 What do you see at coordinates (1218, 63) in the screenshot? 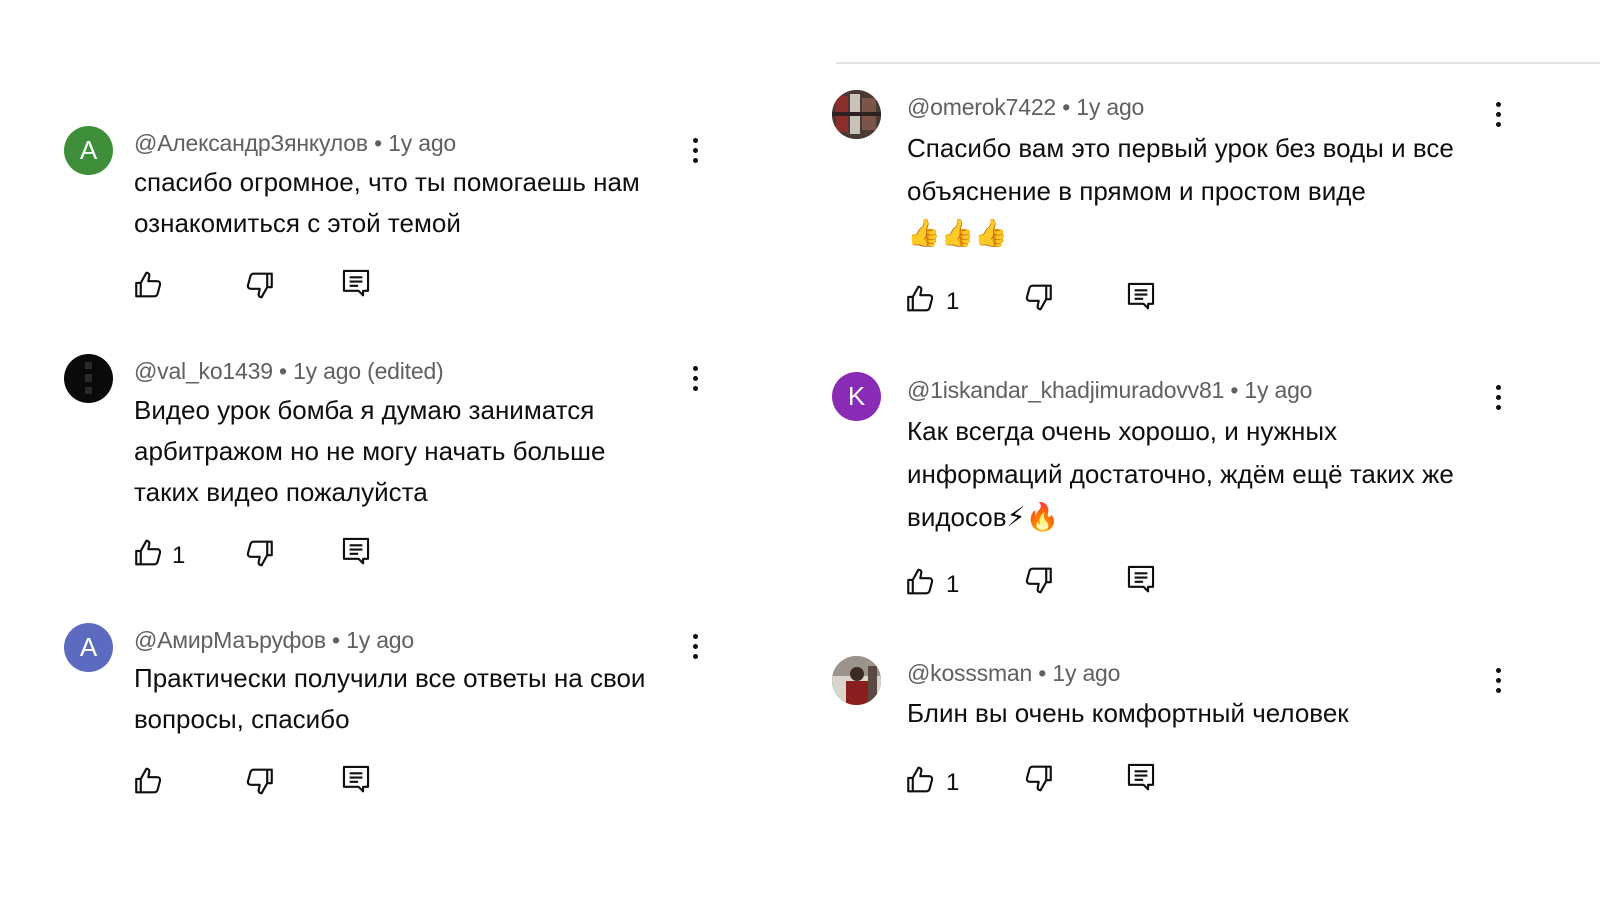
I see `divider` at bounding box center [1218, 63].